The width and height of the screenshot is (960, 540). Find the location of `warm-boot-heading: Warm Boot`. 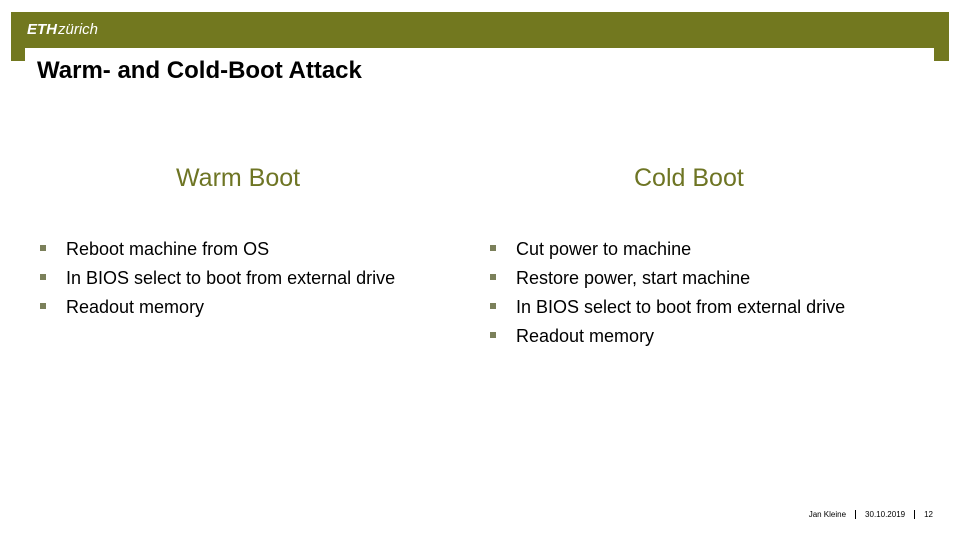

warm-boot-heading: Warm Boot is located at coordinates (238, 178).